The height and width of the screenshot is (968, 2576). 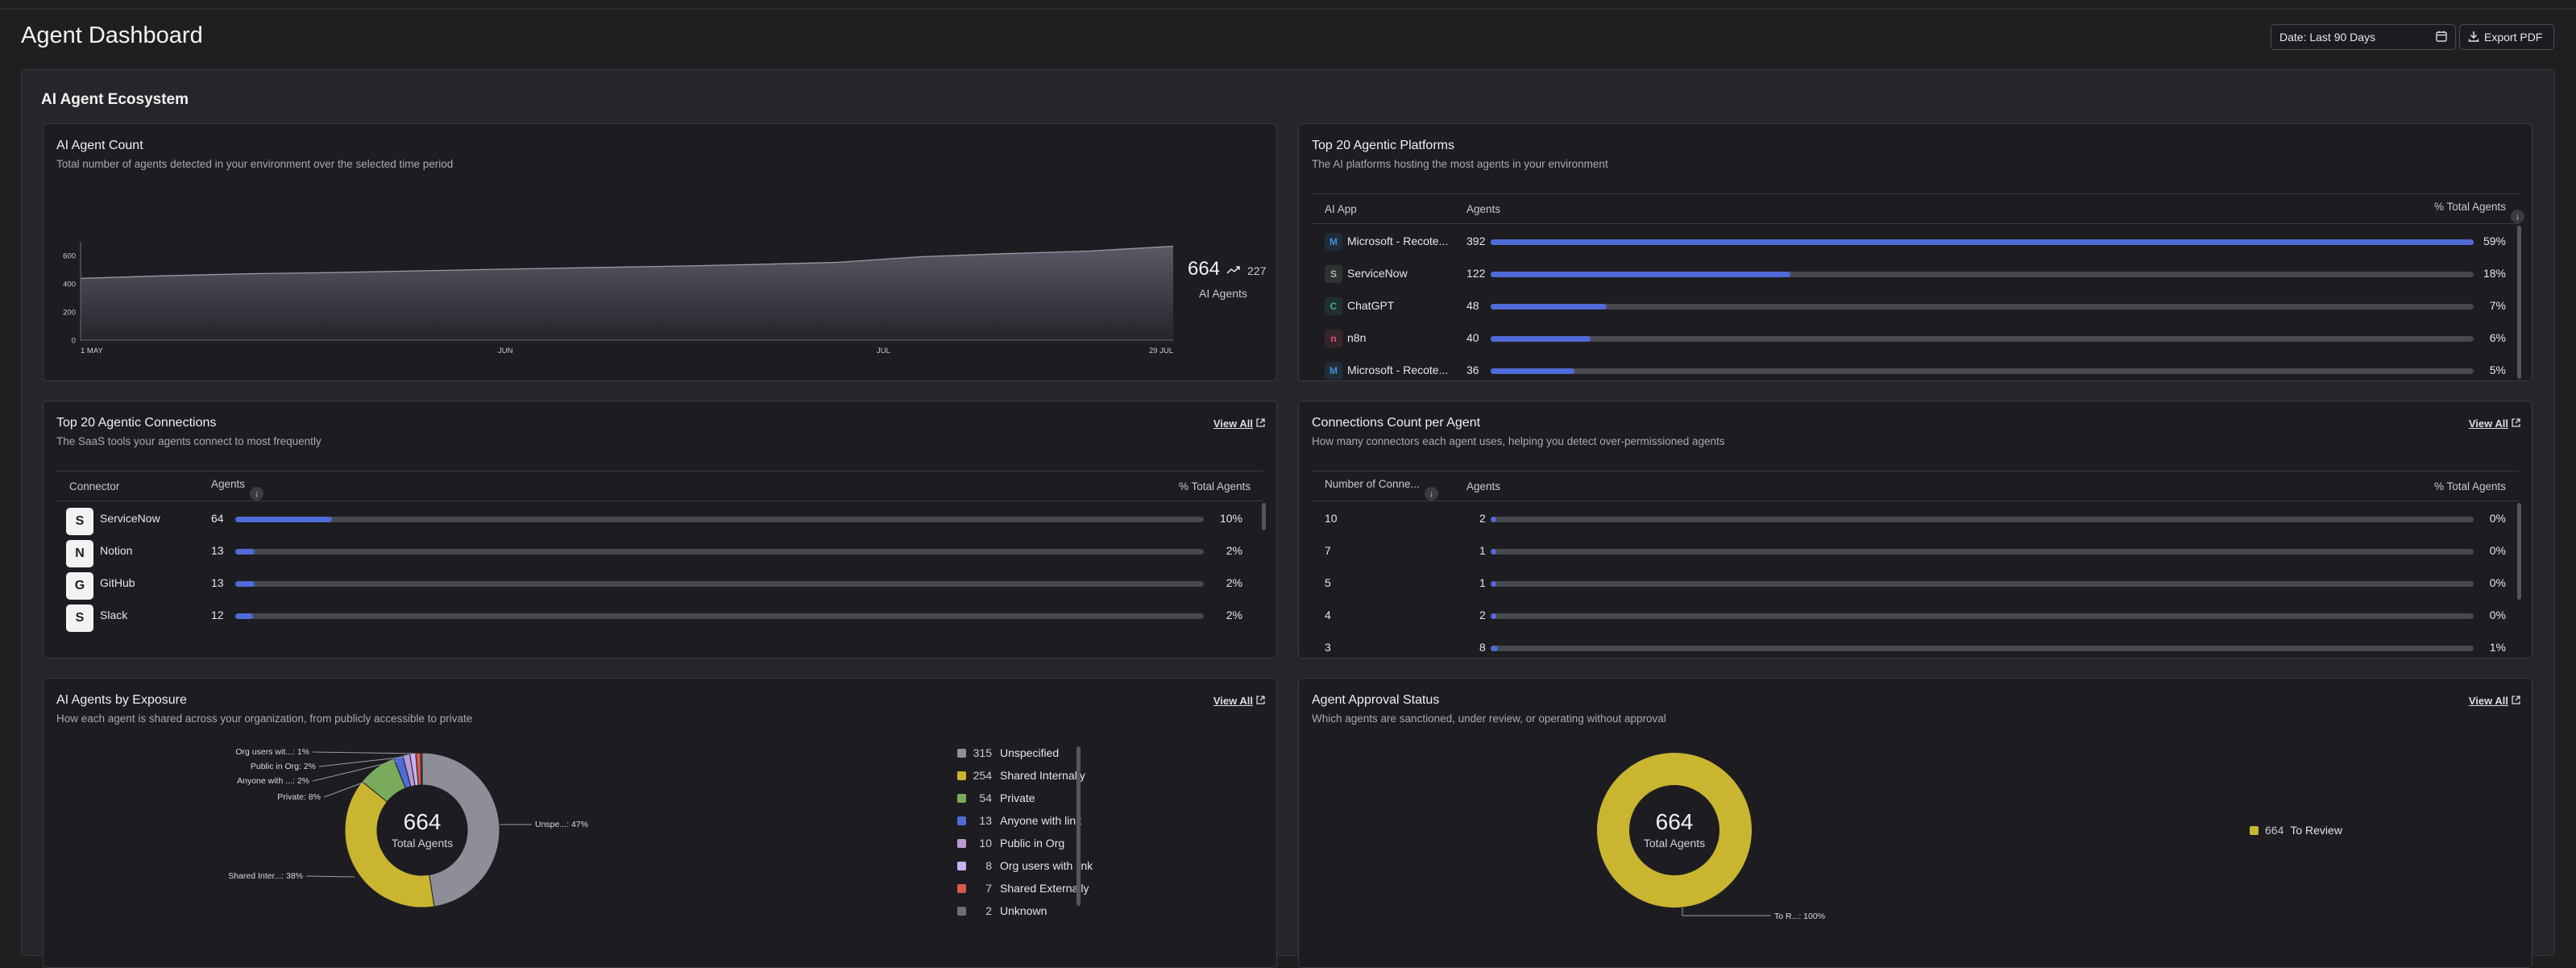 I want to click on row-agent-count: 36, so click(x=1472, y=370).